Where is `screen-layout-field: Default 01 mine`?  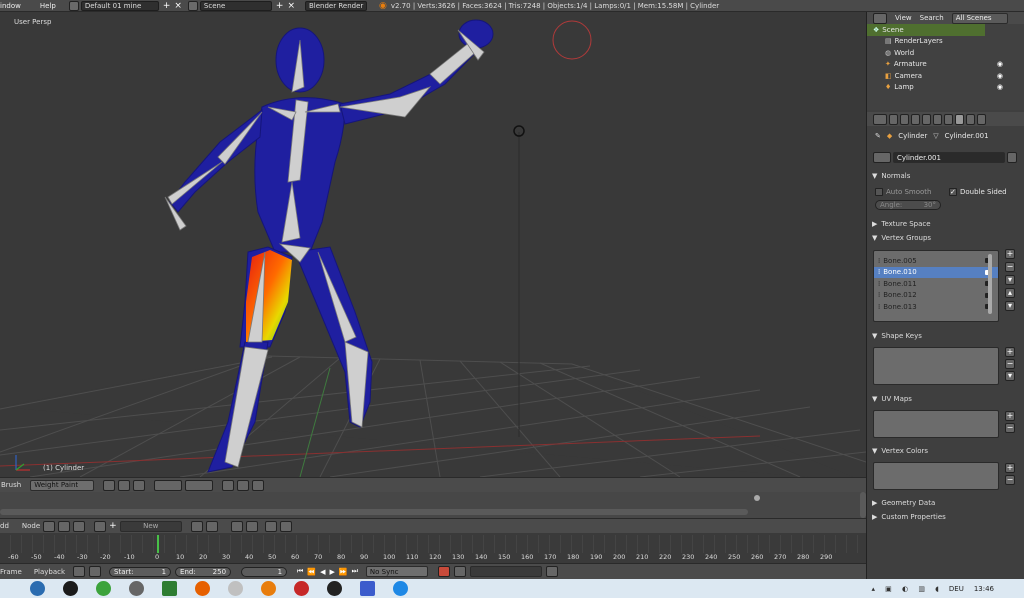
screen-layout-field: Default 01 mine is located at coordinates (119, 5).